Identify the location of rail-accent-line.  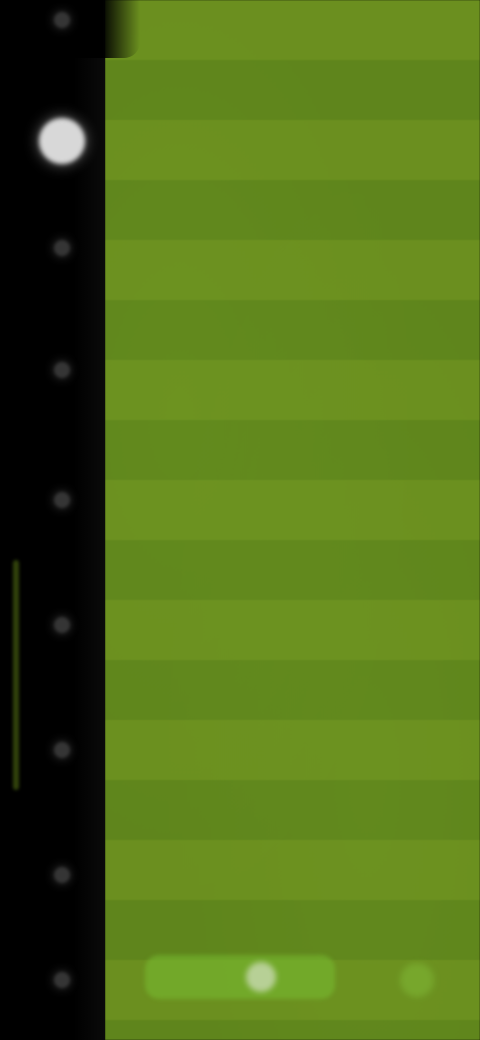
(16, 675).